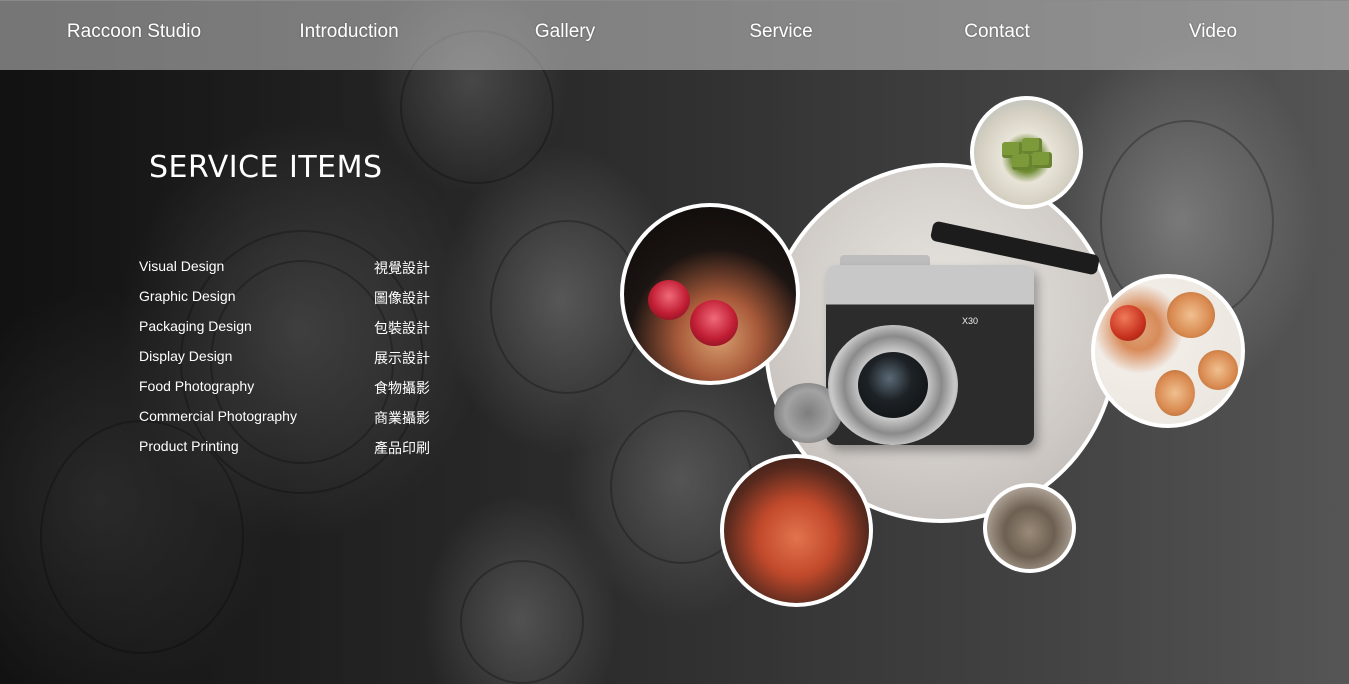 The height and width of the screenshot is (684, 1349). What do you see at coordinates (402, 358) in the screenshot?
I see `service-name-zh: 展示設計` at bounding box center [402, 358].